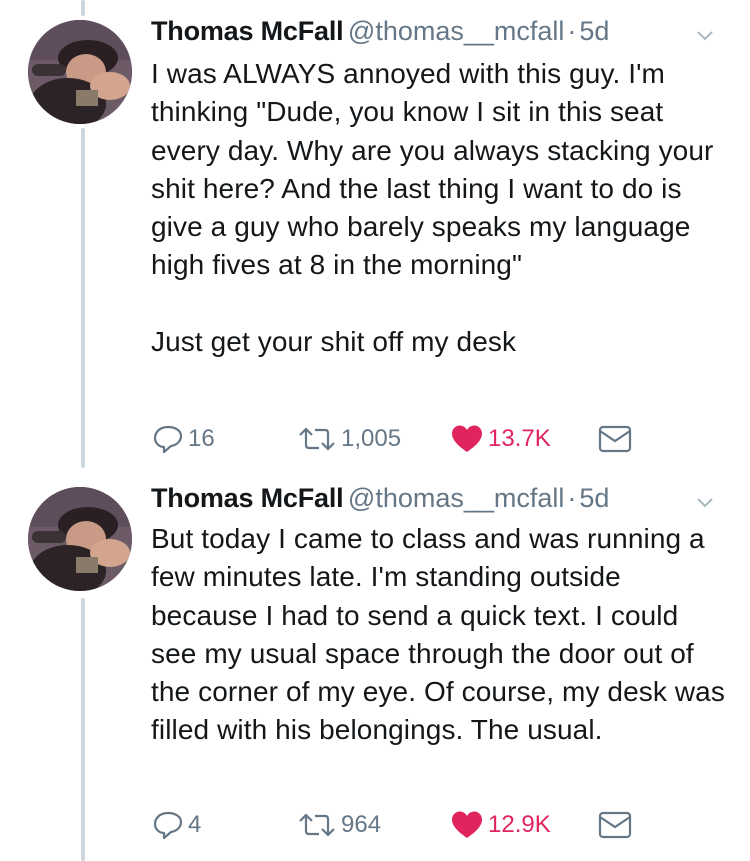  I want to click on reply-count: 16, so click(201, 438).